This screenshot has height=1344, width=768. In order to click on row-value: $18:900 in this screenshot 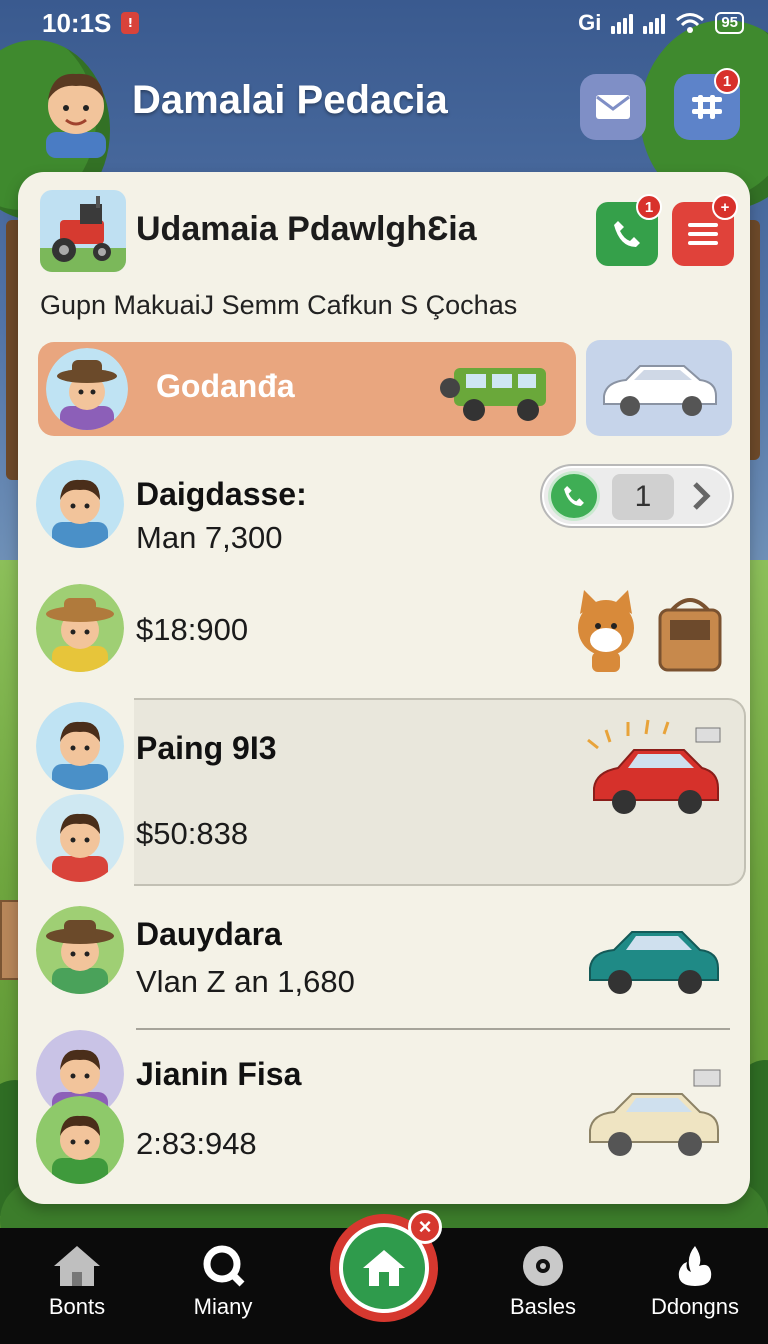, I will do `click(192, 629)`.